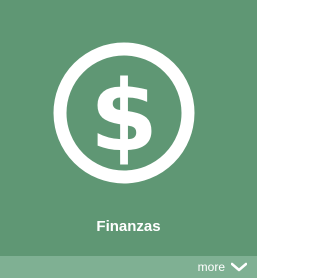  I want to click on more-button: more, so click(222, 267).